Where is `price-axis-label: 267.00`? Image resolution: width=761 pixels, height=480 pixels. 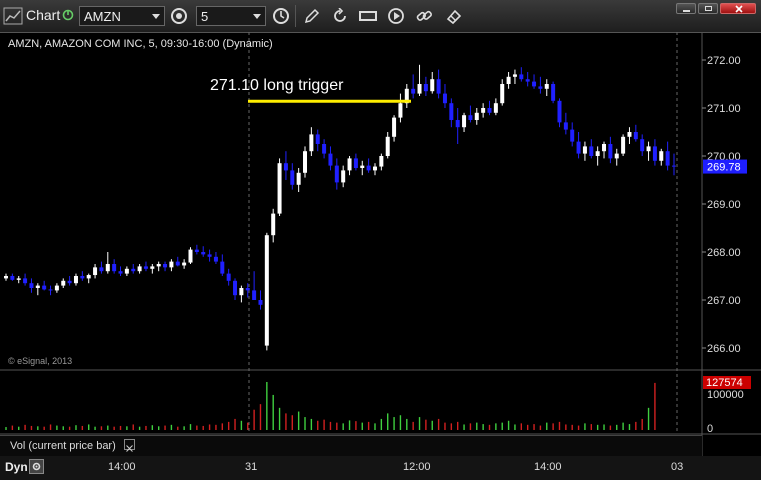 price-axis-label: 267.00 is located at coordinates (724, 301).